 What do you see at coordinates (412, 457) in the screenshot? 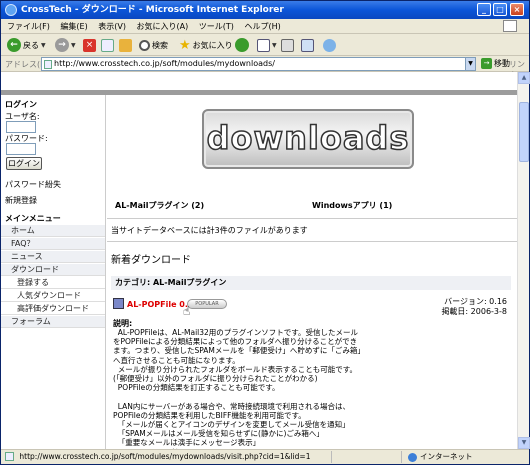
I see `globe-icon` at bounding box center [412, 457].